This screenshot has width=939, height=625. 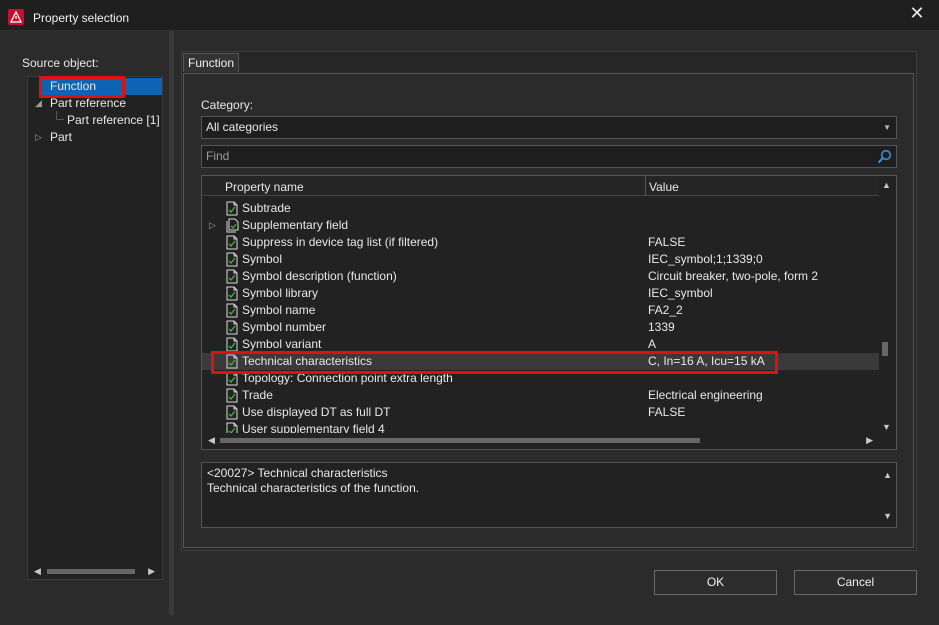 What do you see at coordinates (264, 187) in the screenshot?
I see `column-header-property-name: Property name` at bounding box center [264, 187].